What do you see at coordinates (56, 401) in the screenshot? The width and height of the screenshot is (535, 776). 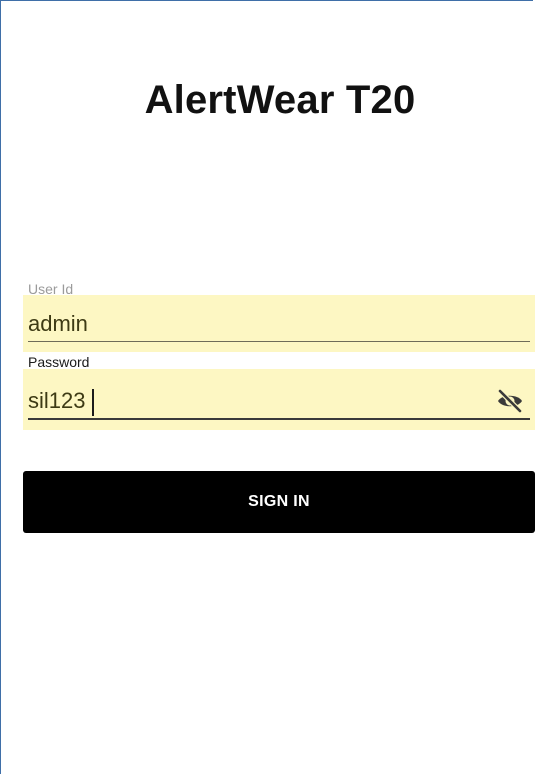 I see `password-value: sil123` at bounding box center [56, 401].